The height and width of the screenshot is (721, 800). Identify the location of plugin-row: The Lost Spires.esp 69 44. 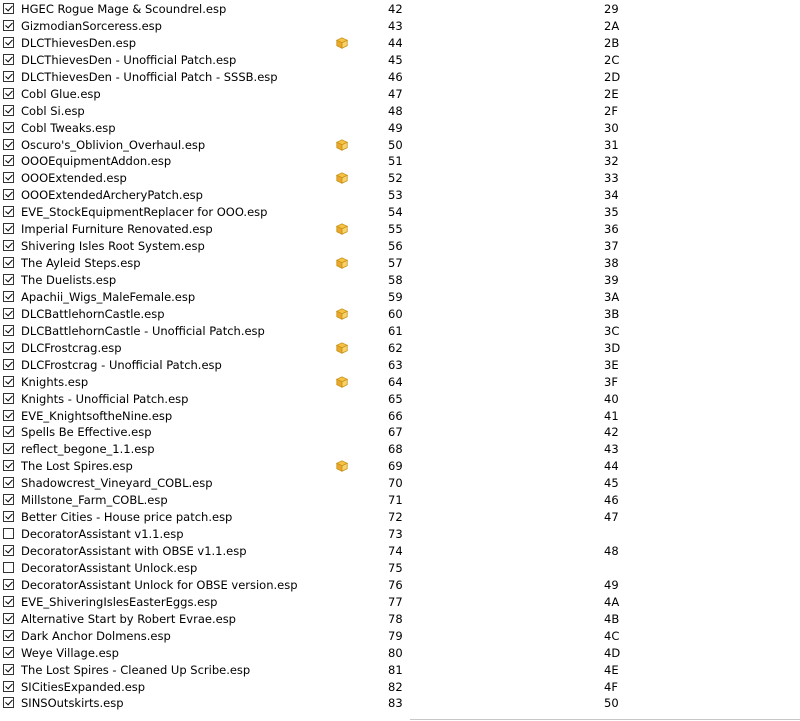
(400, 466).